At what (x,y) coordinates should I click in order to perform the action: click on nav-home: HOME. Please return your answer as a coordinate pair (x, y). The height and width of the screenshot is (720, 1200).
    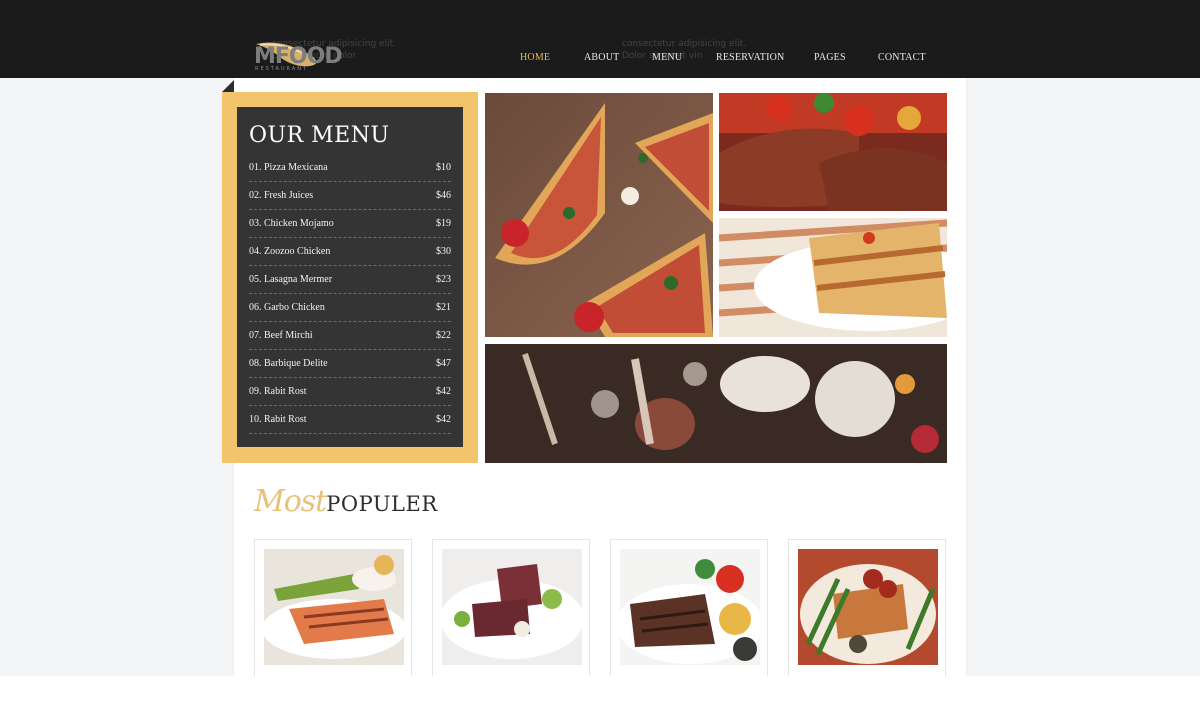
    Looking at the image, I should click on (535, 57).